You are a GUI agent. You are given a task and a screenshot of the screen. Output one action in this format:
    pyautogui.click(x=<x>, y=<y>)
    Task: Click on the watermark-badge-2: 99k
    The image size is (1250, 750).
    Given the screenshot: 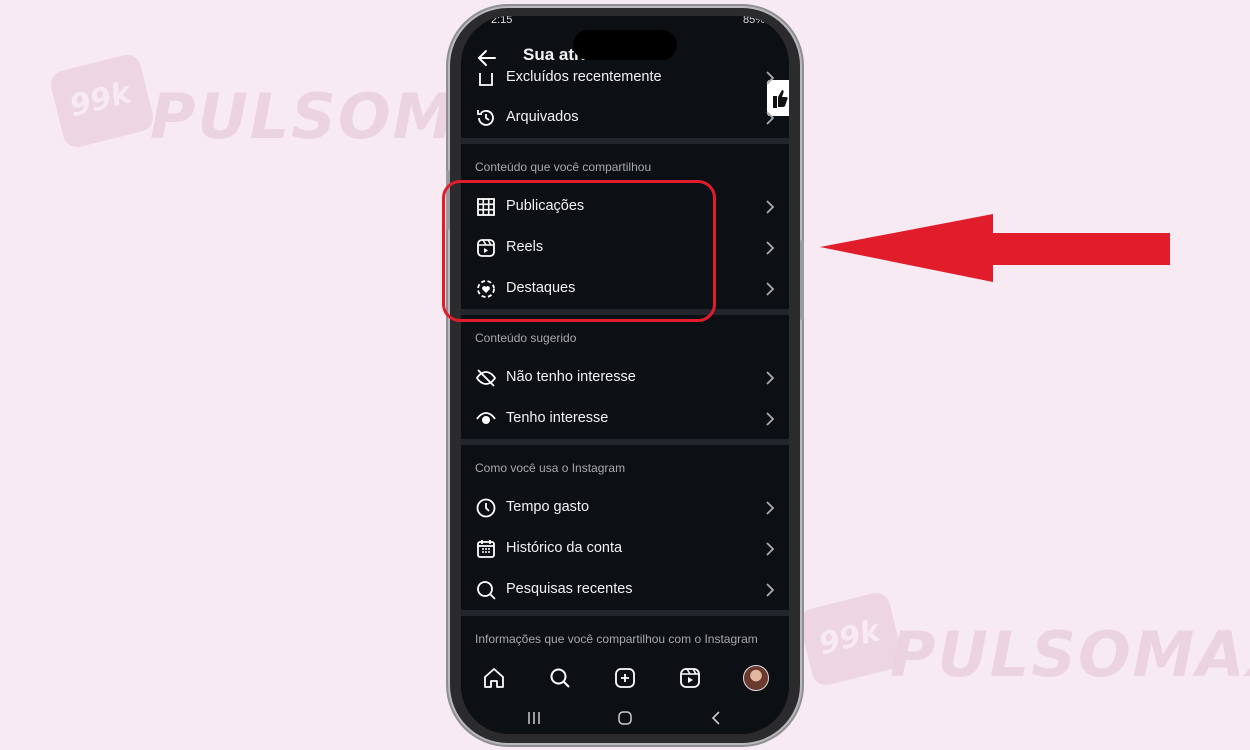 What is the action you would take?
    pyautogui.click(x=851, y=639)
    